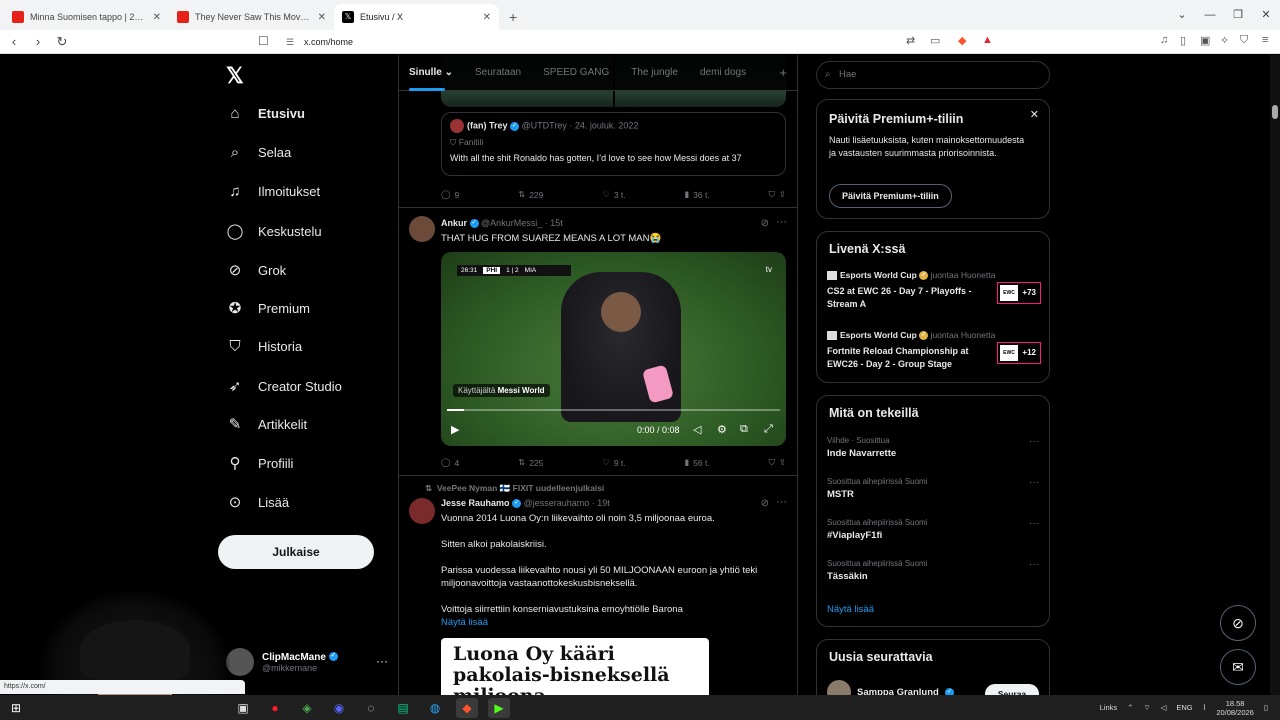 This screenshot has height=720, width=1280. What do you see at coordinates (86, 17) in the screenshot?
I see `browser-tab-1: Minna Suomisen tappo | 23 r0d | H ✕` at bounding box center [86, 17].